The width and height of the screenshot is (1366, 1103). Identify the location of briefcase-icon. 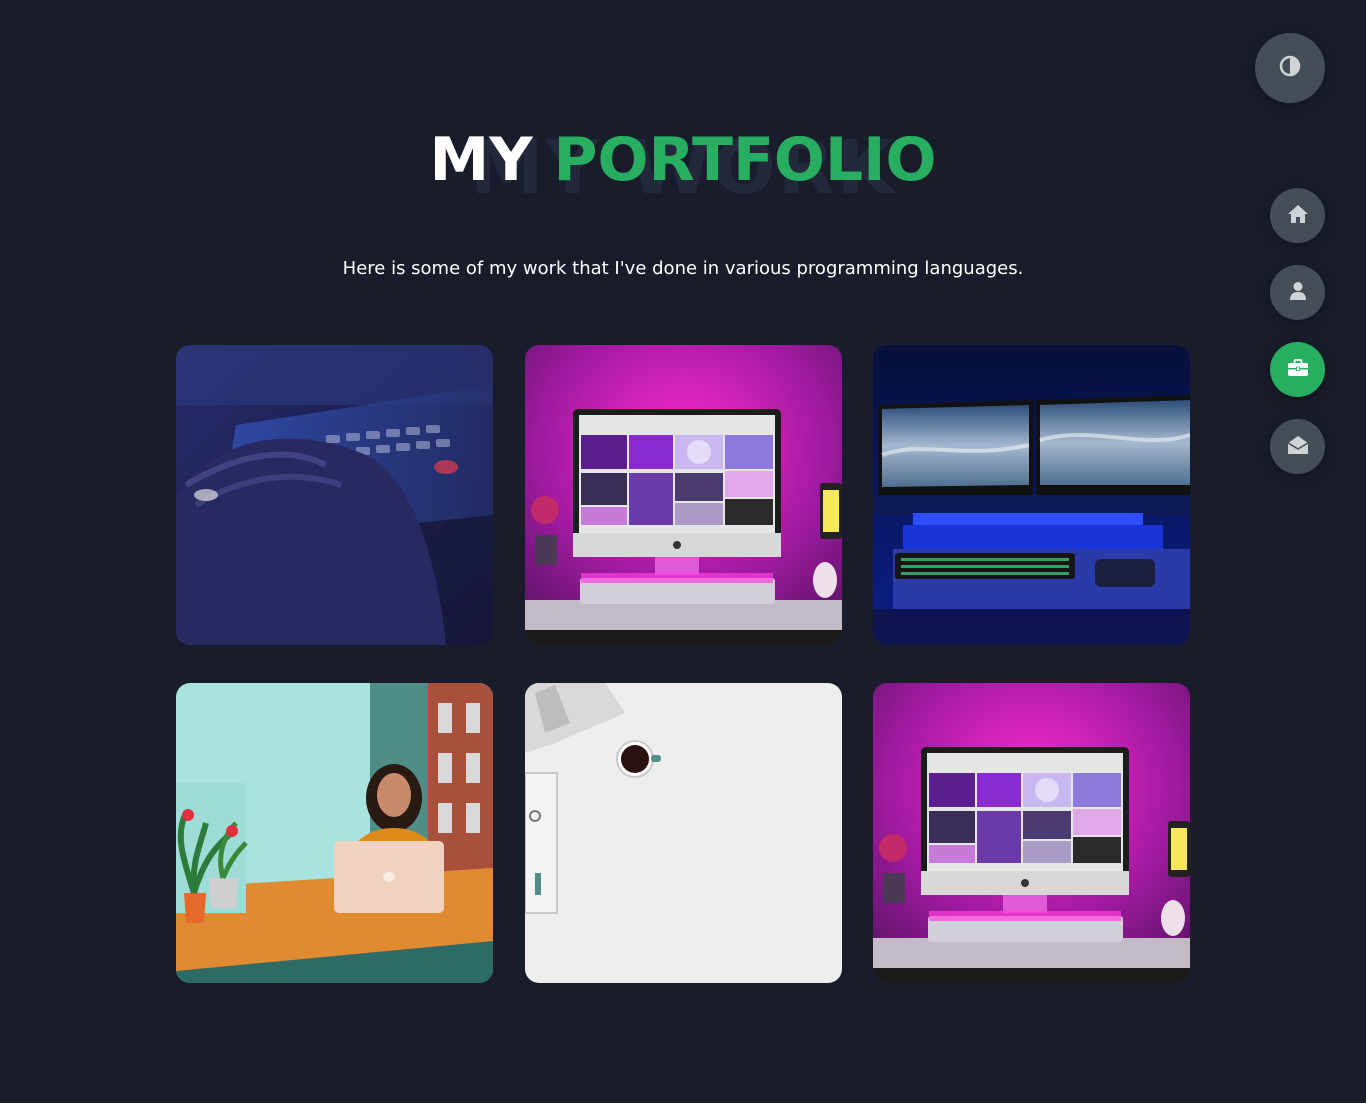
(1298, 369).